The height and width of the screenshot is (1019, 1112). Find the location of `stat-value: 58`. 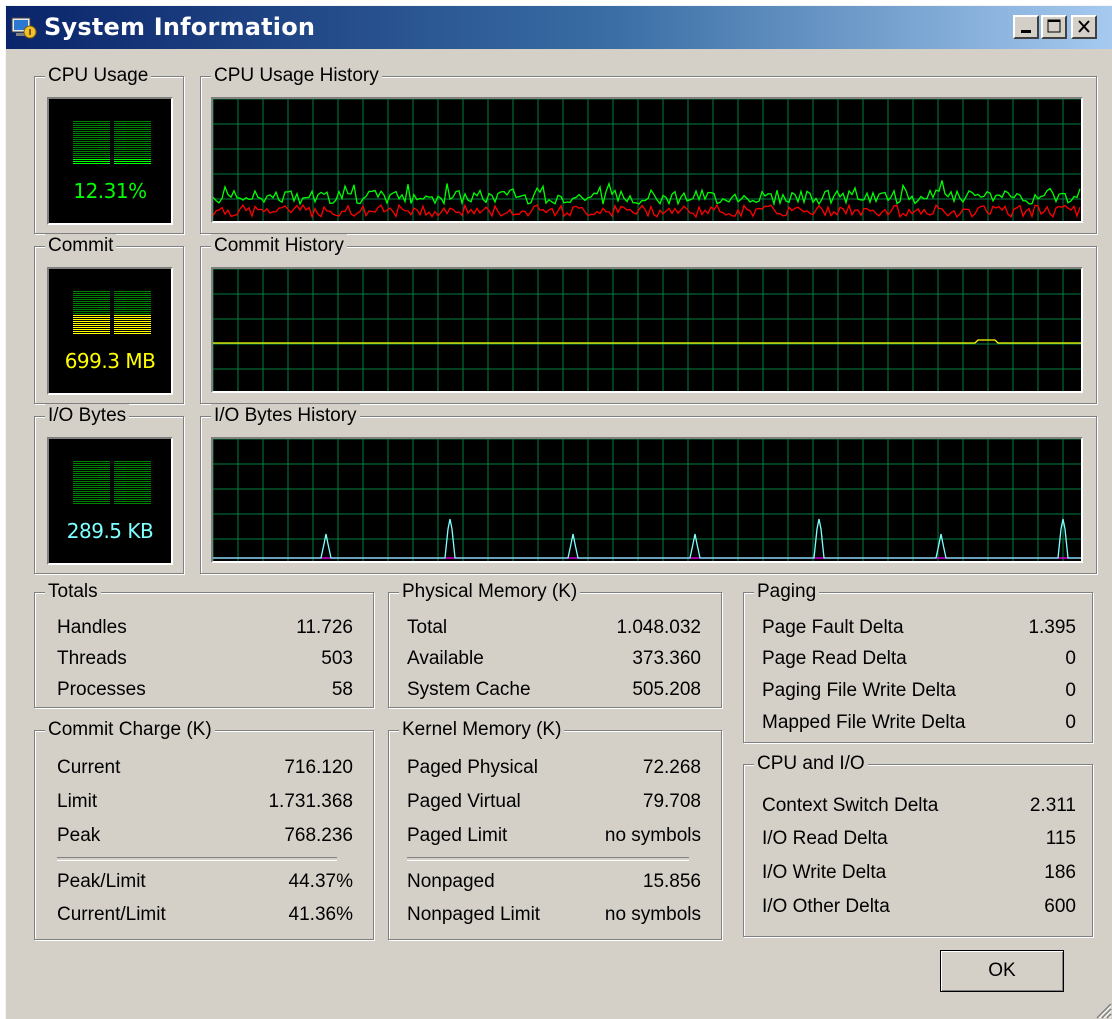

stat-value: 58 is located at coordinates (342, 689).